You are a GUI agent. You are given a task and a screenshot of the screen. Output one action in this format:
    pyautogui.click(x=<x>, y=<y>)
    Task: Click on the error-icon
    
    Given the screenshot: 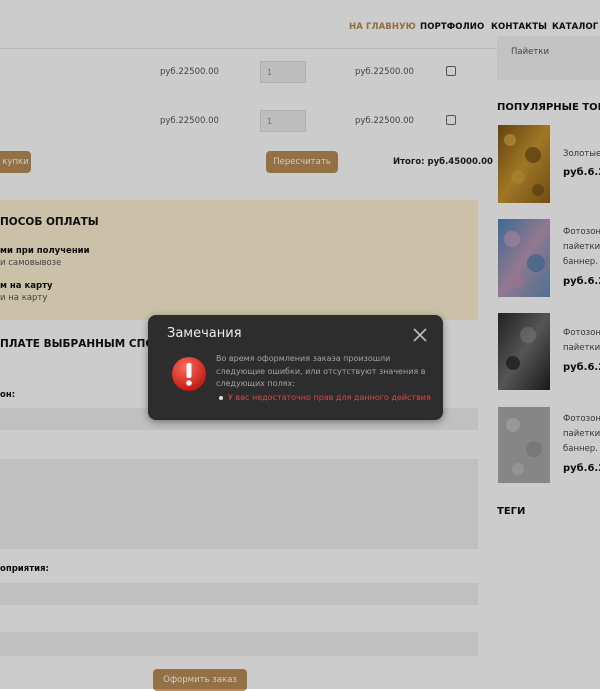 What is the action you would take?
    pyautogui.click(x=189, y=374)
    